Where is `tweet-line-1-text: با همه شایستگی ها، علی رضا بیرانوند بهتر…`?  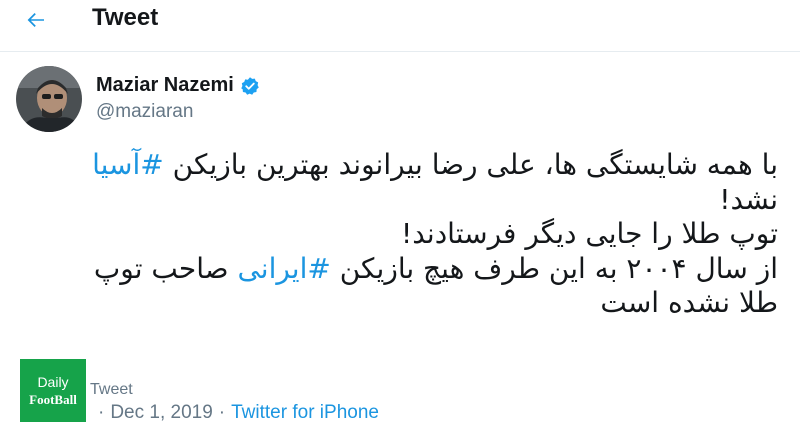 tweet-line-1-text: با همه شایستگی ها، علی رضا بیرانوند بهتر… is located at coordinates (470, 164).